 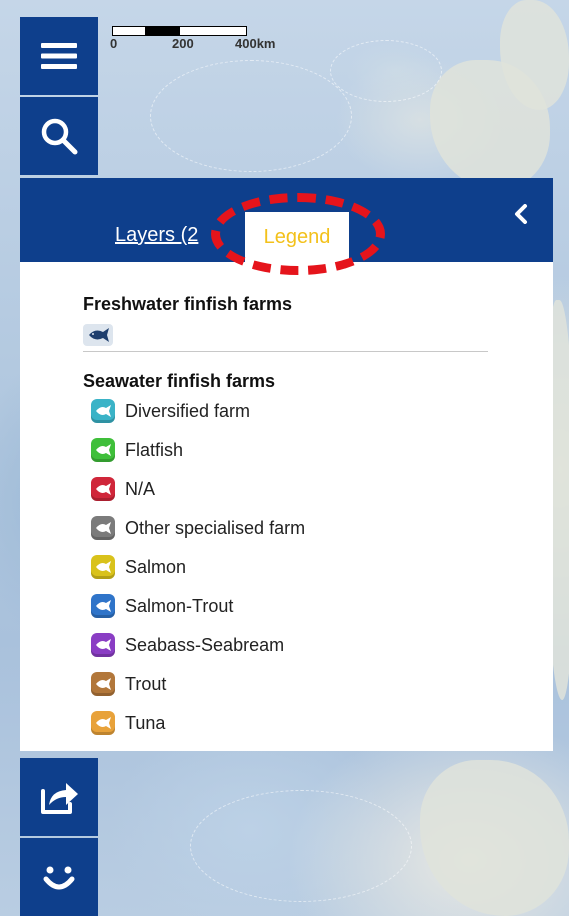 I want to click on chevron-left-icon, so click(x=521, y=214).